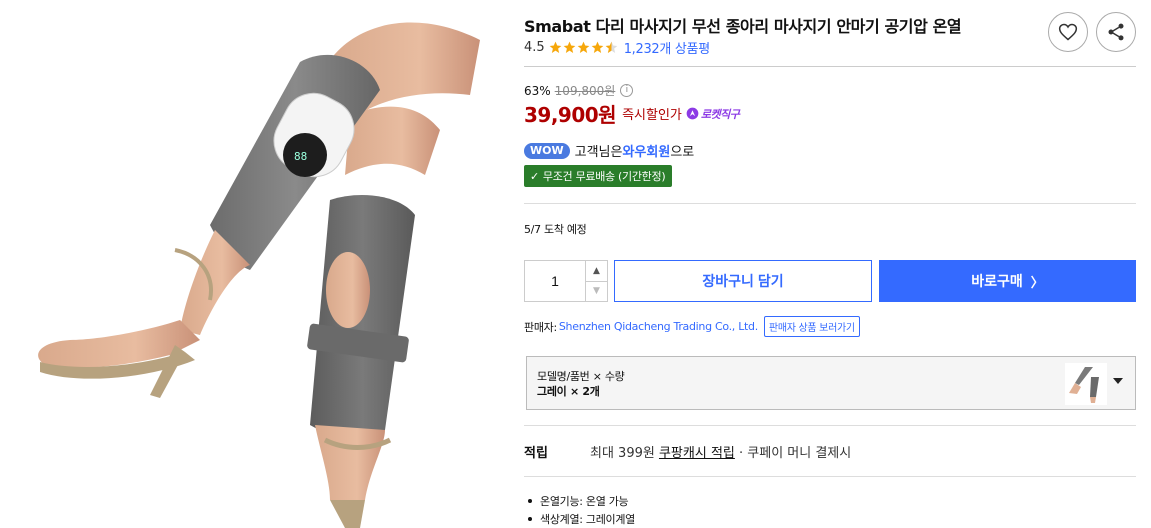  I want to click on quantity-input, so click(555, 281).